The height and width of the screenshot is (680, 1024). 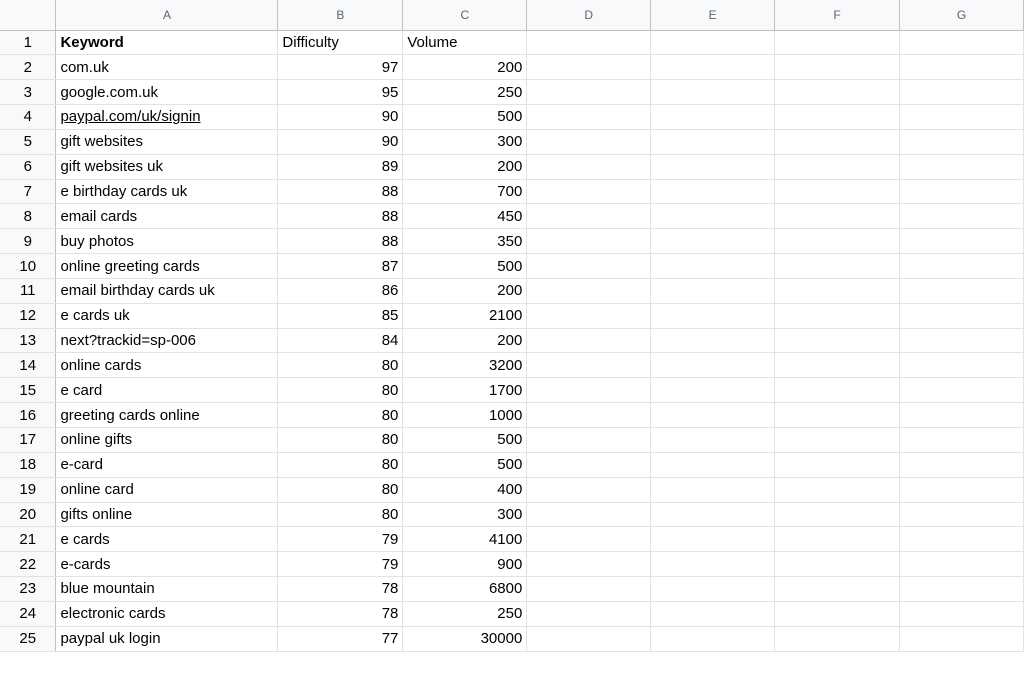 What do you see at coordinates (167, 440) in the screenshot?
I see `keyword-cell: online gifts` at bounding box center [167, 440].